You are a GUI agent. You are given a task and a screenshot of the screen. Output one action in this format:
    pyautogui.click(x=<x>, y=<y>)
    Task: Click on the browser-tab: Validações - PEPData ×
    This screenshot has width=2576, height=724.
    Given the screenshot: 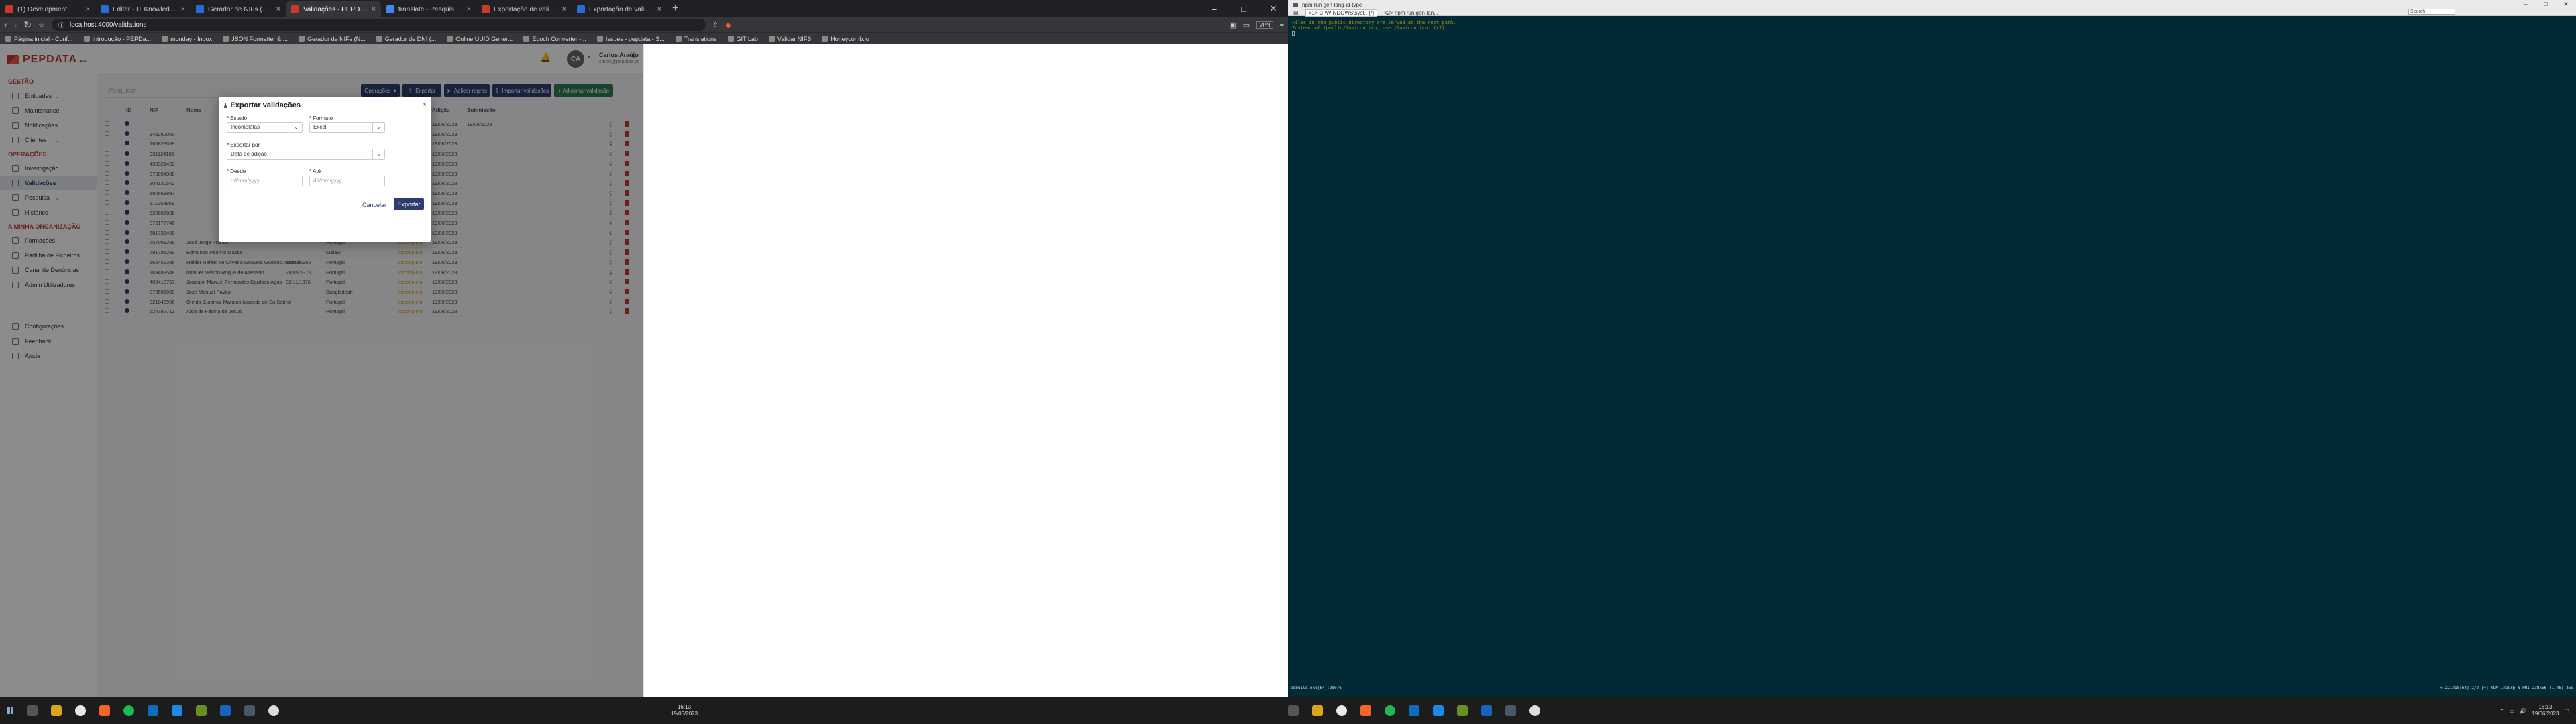 What is the action you would take?
    pyautogui.click(x=333, y=9)
    